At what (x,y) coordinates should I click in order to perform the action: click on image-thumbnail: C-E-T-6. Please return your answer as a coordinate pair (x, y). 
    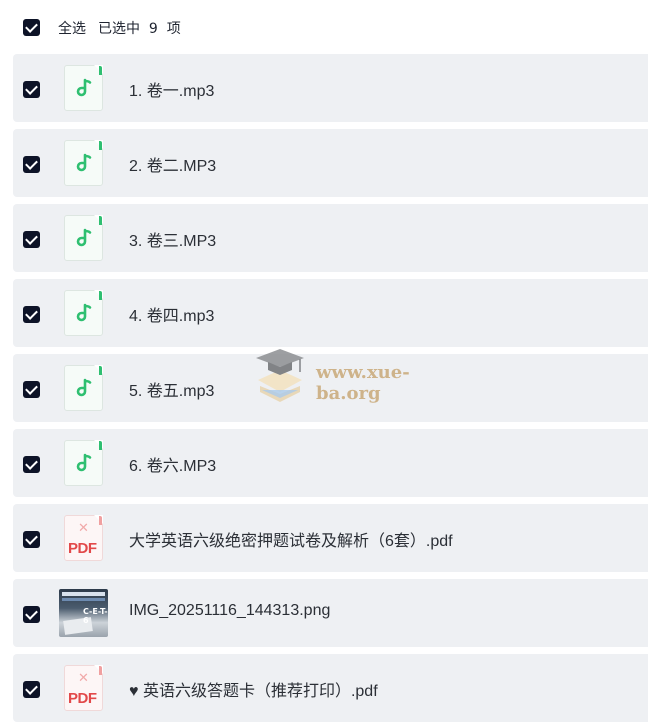
    Looking at the image, I should click on (83, 613).